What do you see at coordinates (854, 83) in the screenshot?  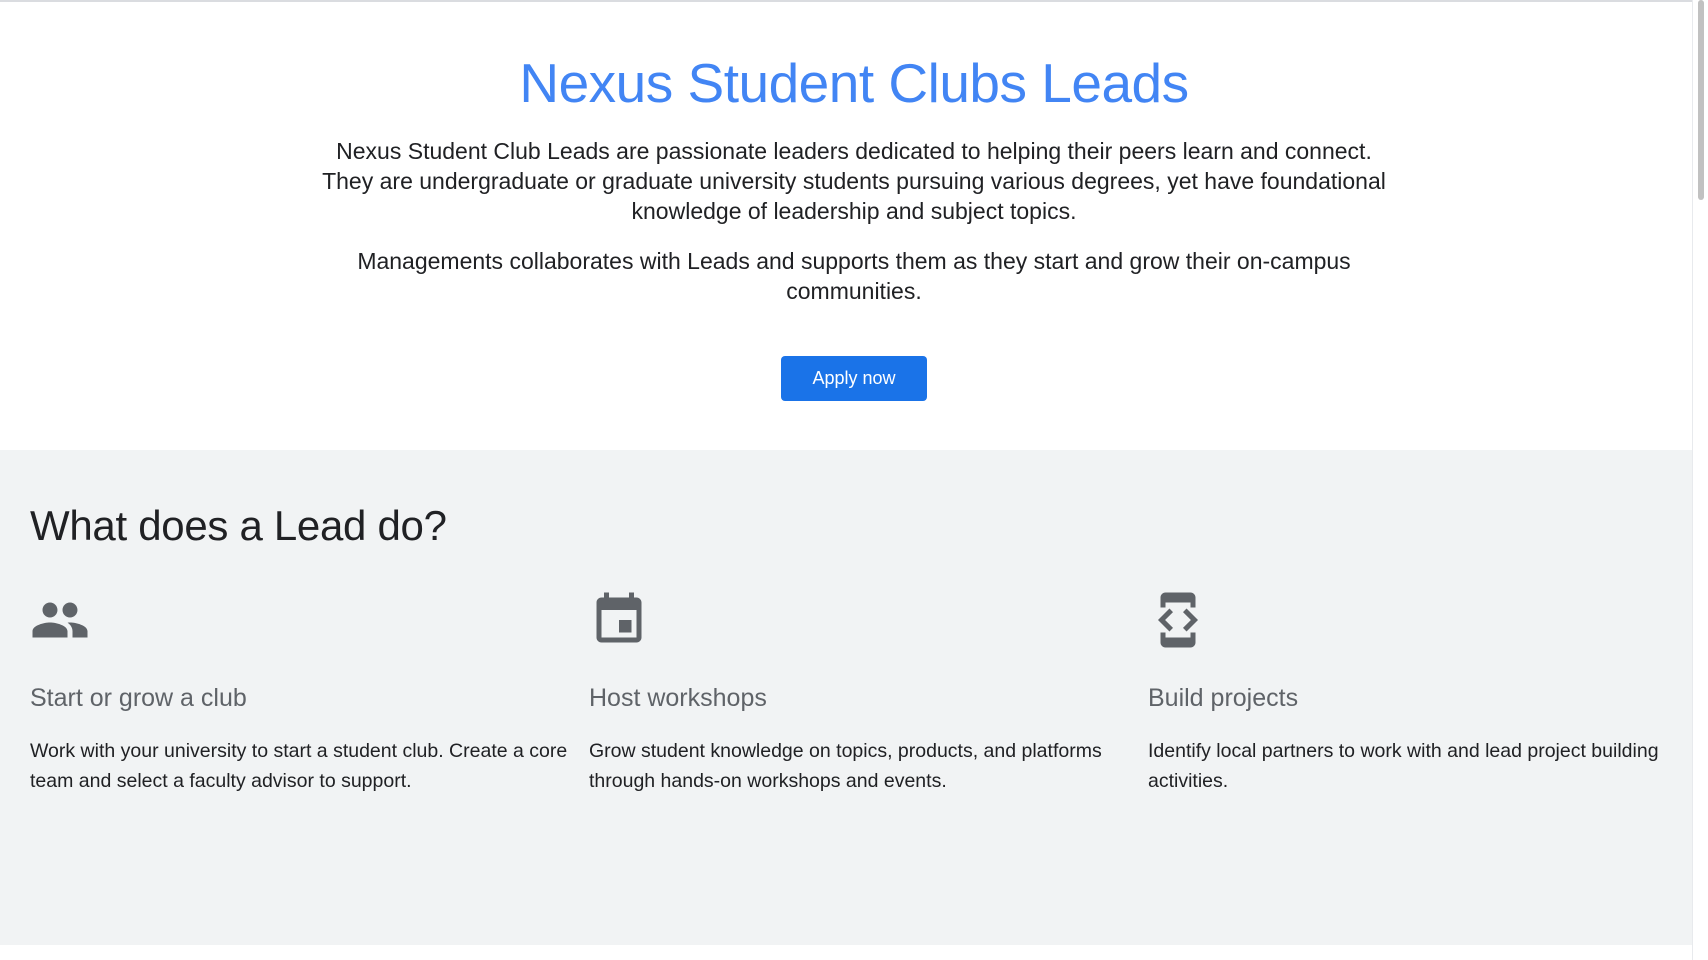 I see `page-title: Nexus Student Clubs Leads` at bounding box center [854, 83].